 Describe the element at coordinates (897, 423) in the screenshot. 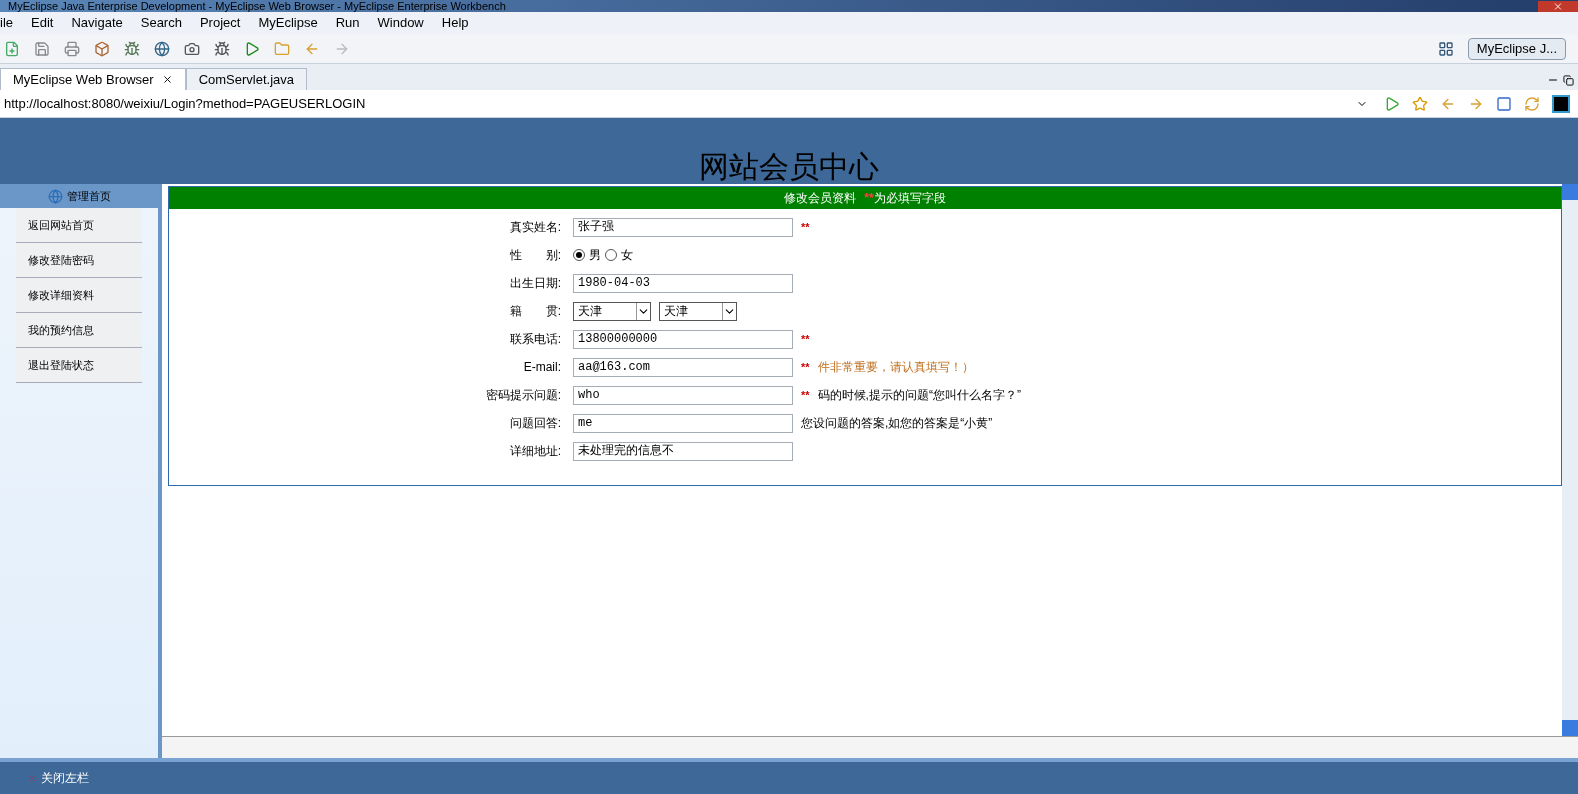

I see `field-hint: 您设问题的答案,如您的答案是“小黄”` at that location.